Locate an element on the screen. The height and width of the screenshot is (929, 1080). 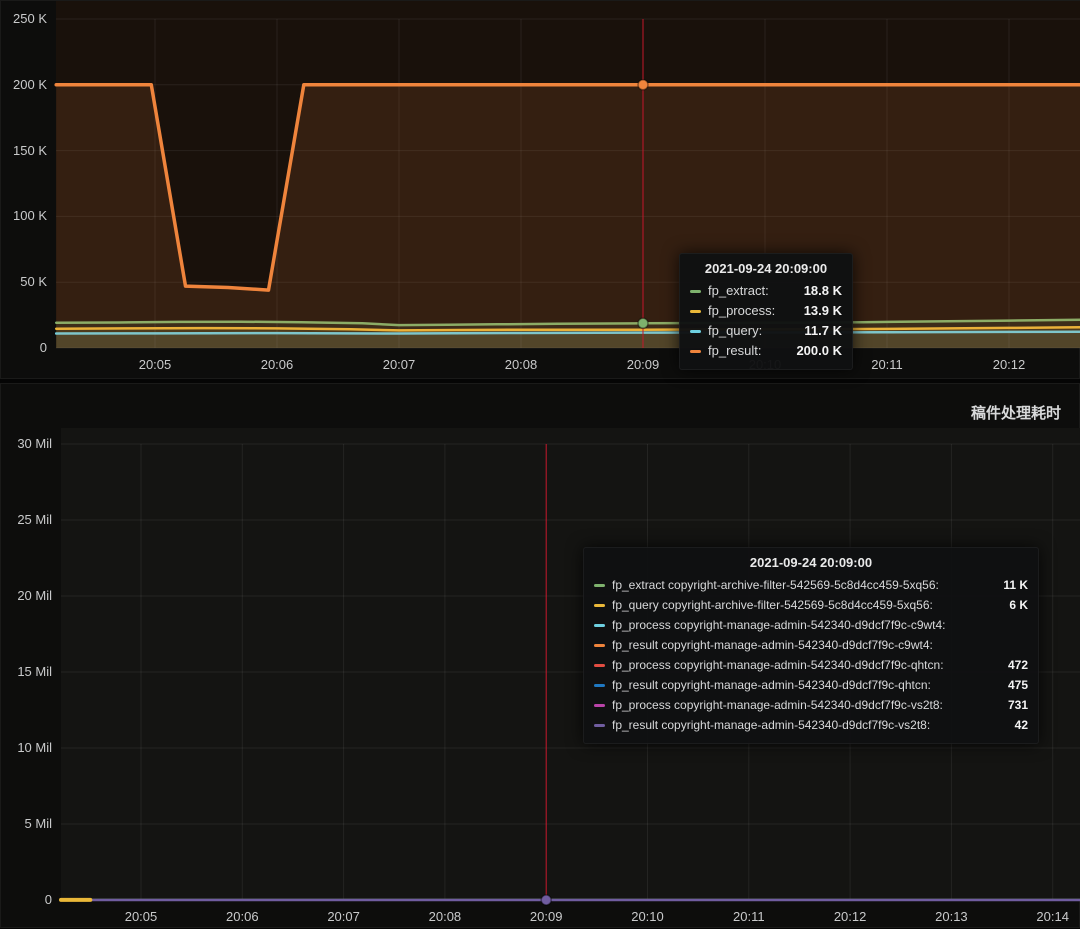
tooltip-series-value: 472 is located at coordinates (1017, 665).